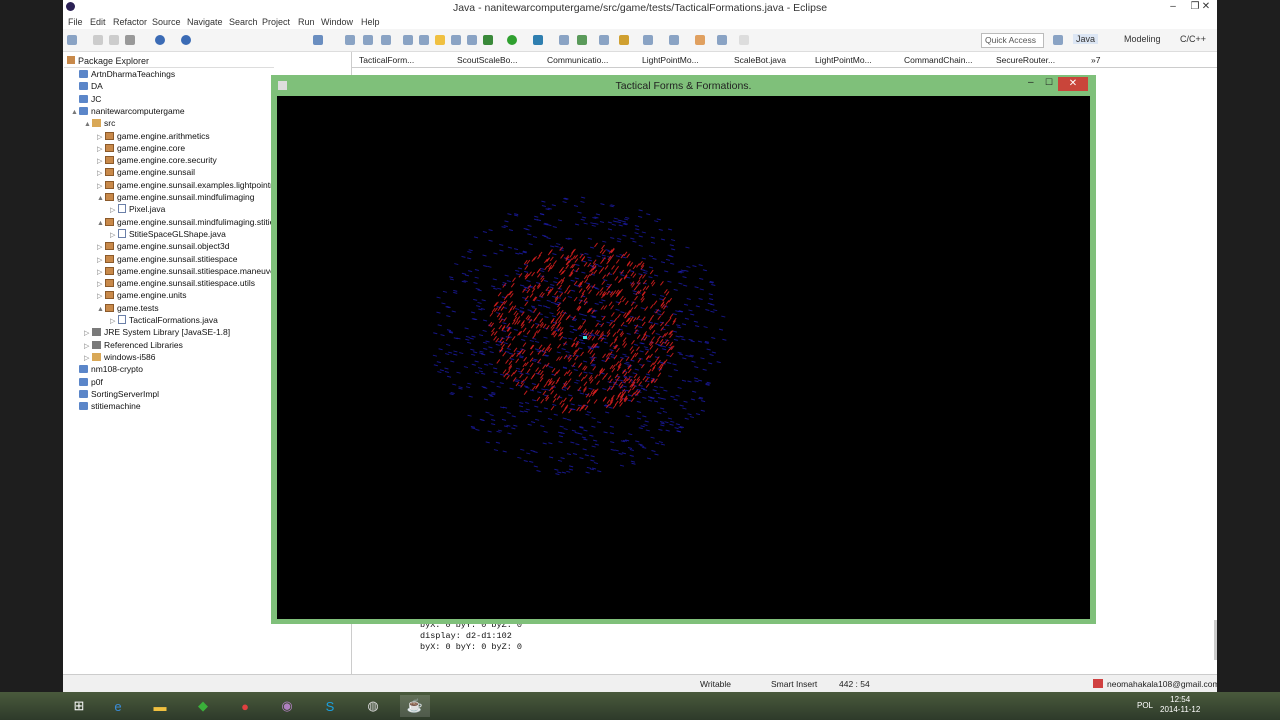 This screenshot has width=1280, height=720. I want to click on menu-window: Window, so click(337, 22).